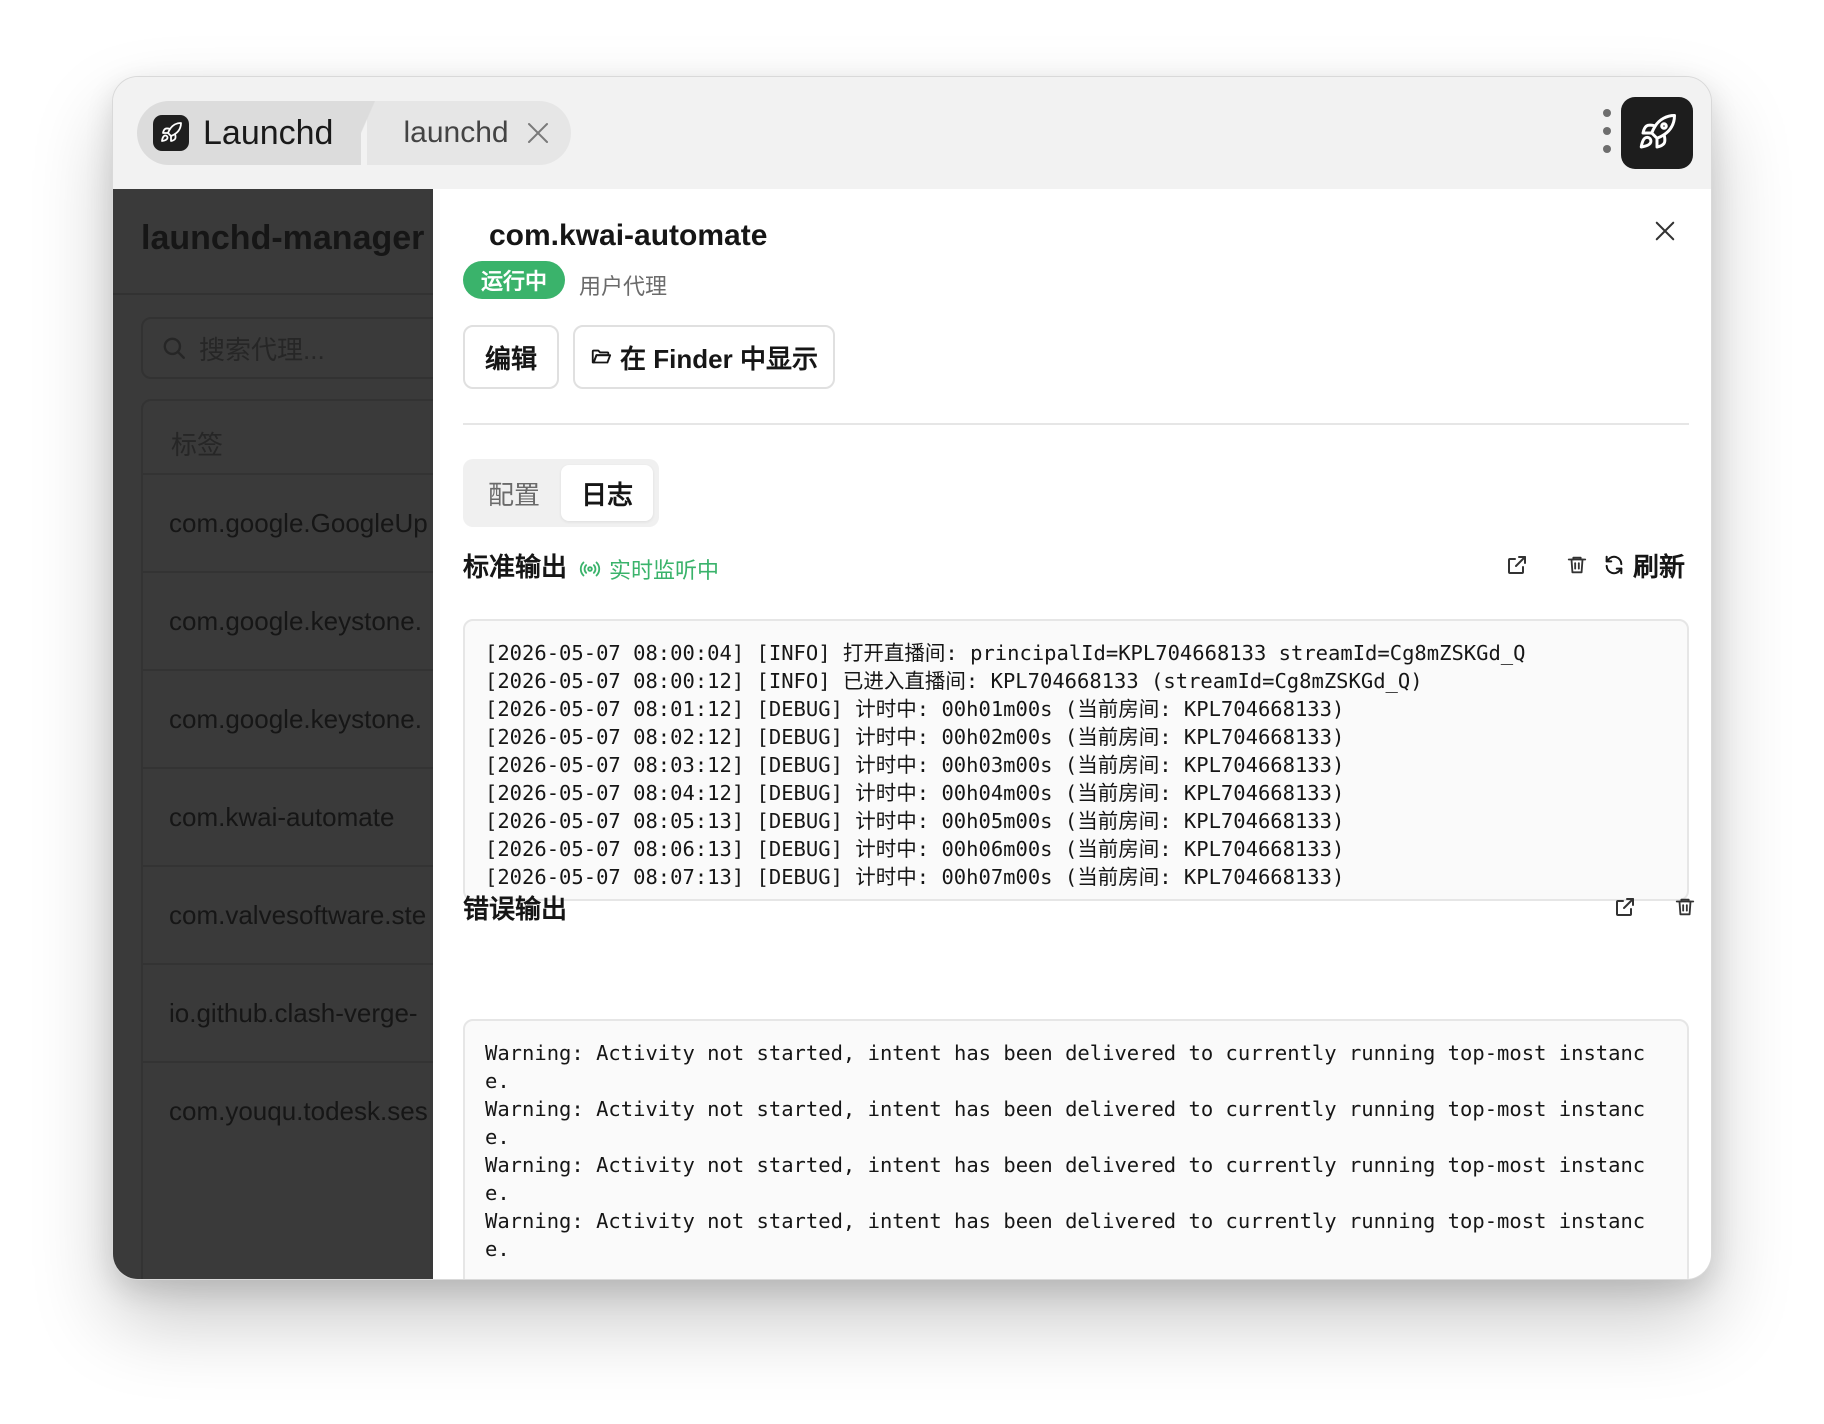 This screenshot has width=1824, height=1424. I want to click on app-launcher-button, so click(1657, 133).